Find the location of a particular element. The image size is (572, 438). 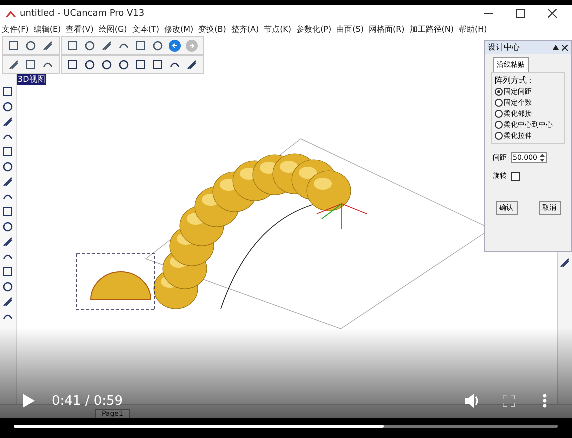

menu-item: 节点(K) is located at coordinates (278, 29).